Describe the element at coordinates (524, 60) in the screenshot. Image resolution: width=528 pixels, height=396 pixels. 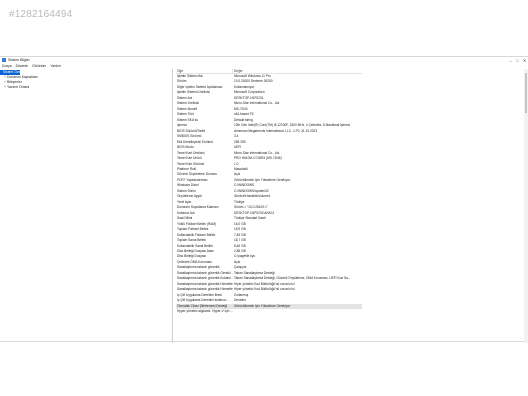
I see `close-button: ✕` at that location.